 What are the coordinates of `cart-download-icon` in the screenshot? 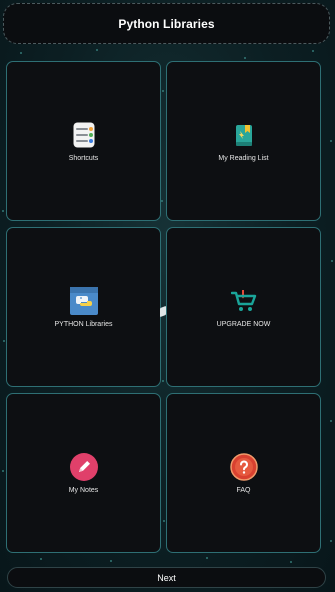 It's located at (244, 301).